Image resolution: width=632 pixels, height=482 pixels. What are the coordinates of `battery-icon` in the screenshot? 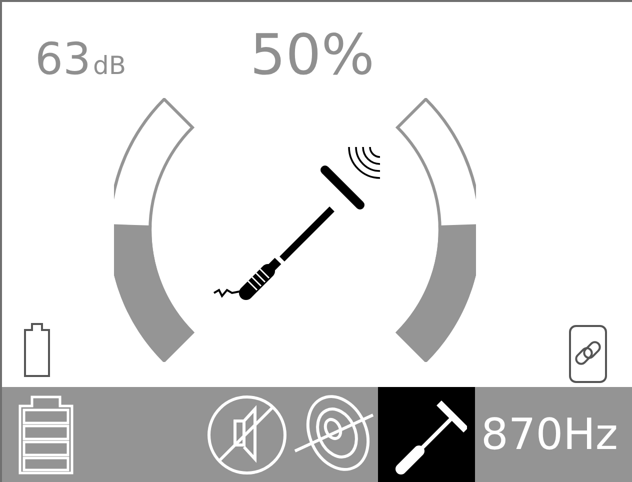 It's located at (46, 434).